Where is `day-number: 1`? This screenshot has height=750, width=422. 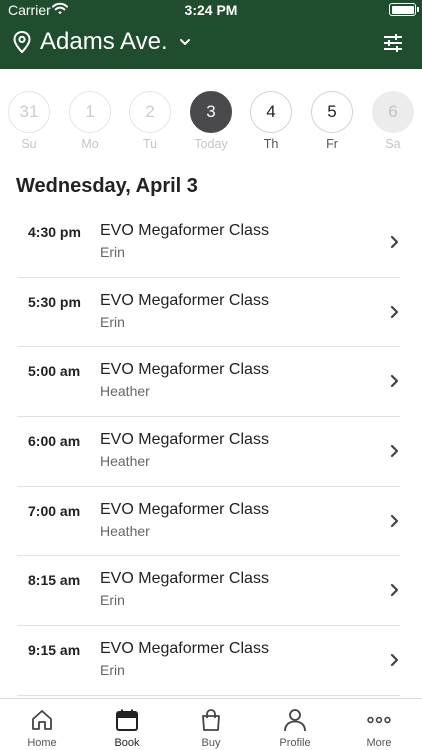
day-number: 1 is located at coordinates (90, 112).